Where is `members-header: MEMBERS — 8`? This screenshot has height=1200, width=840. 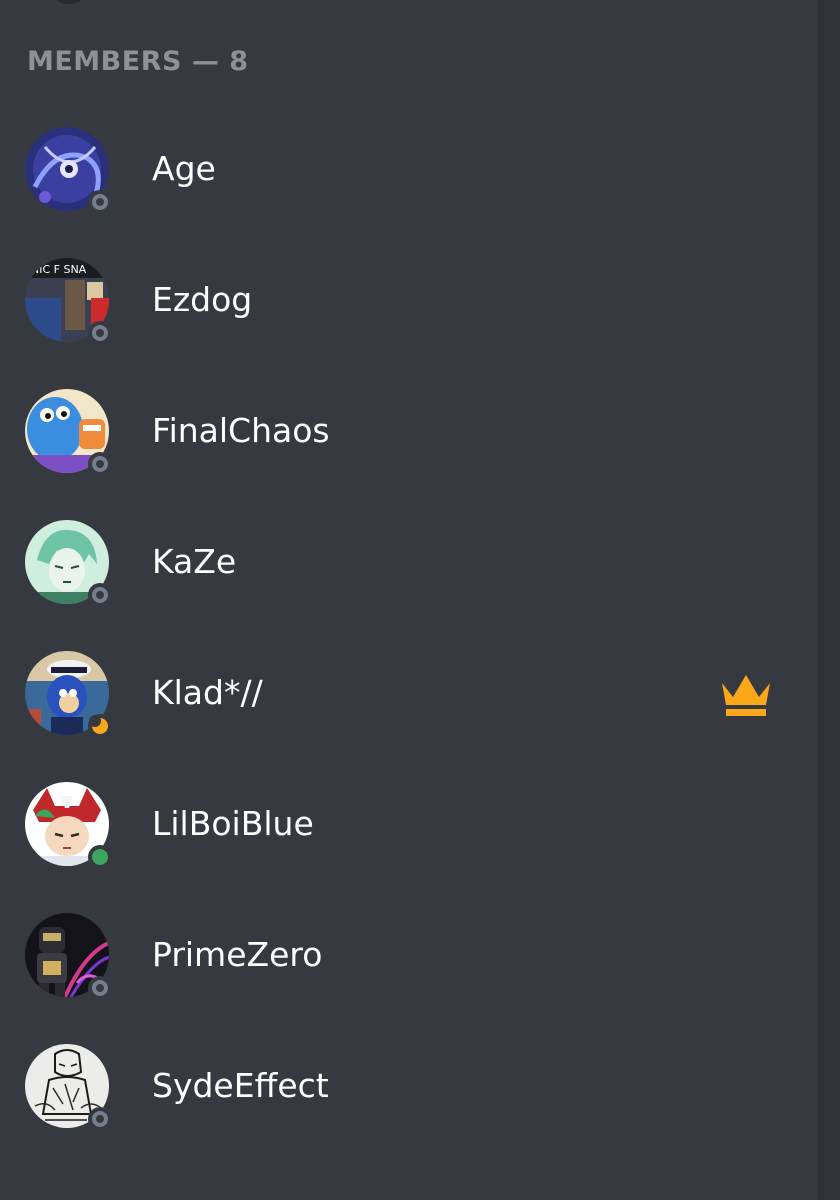
members-header: MEMBERS — 8 is located at coordinates (138, 61).